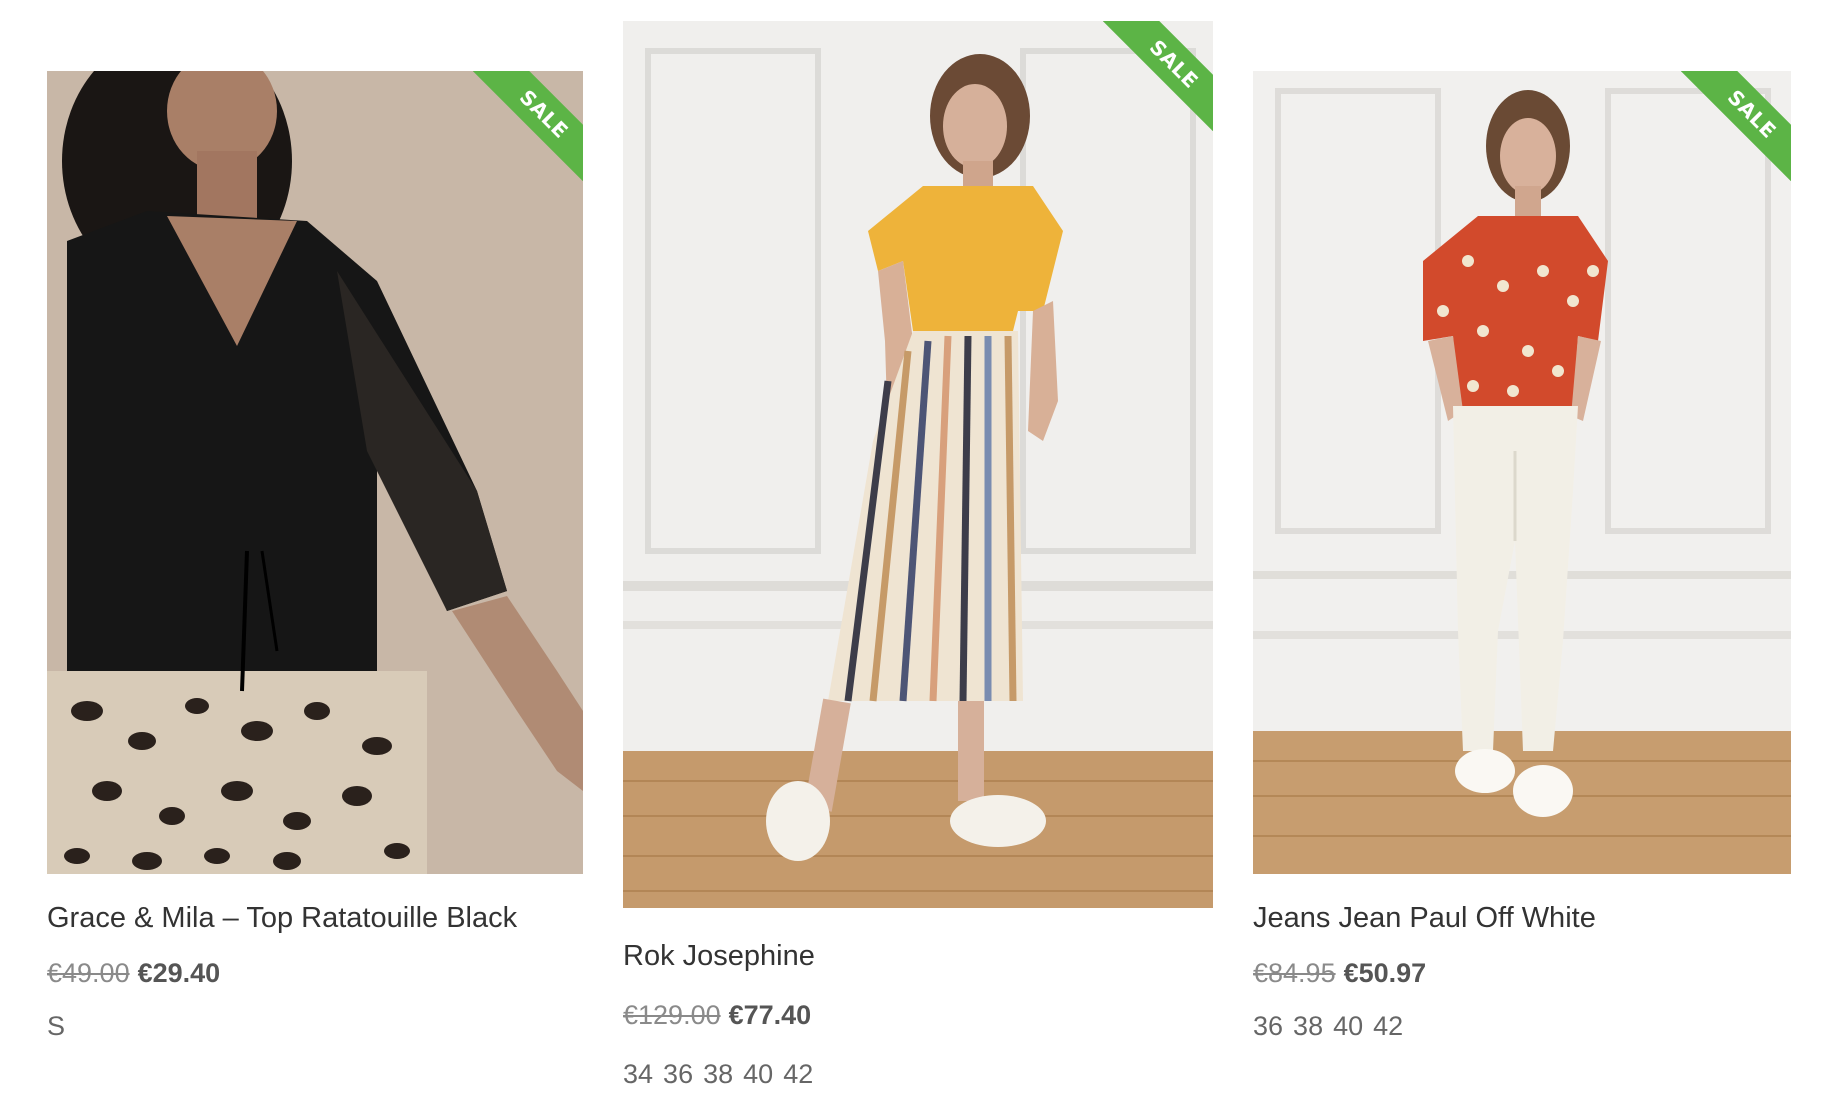  What do you see at coordinates (770, 1015) in the screenshot?
I see `sale-price: €77.40` at bounding box center [770, 1015].